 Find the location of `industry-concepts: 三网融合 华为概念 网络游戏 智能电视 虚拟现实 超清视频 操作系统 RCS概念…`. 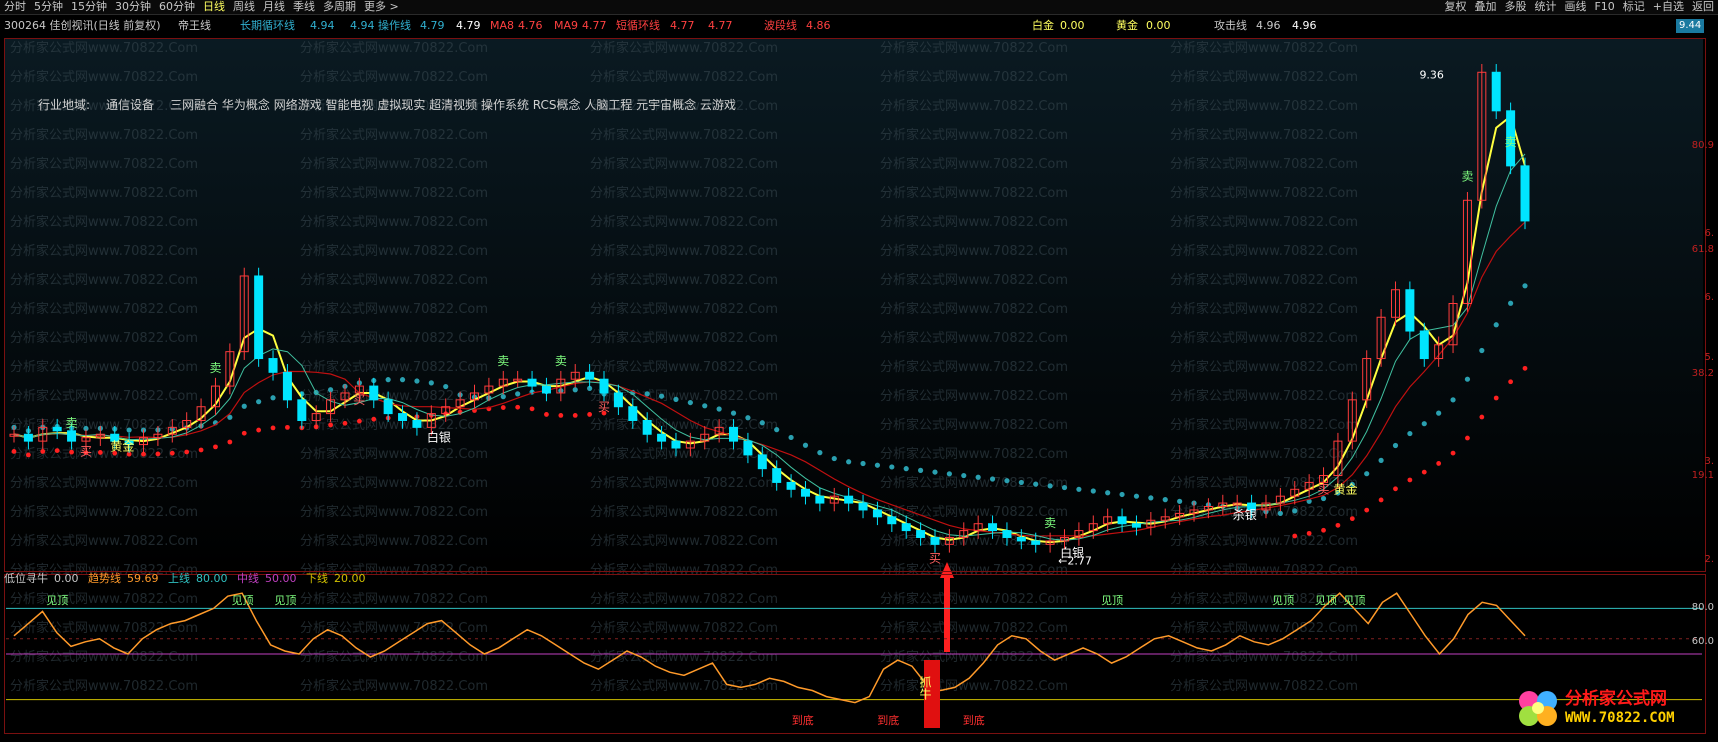

industry-concepts: 三网融合 华为概念 网络游戏 智能电视 虚拟现实 超清视频 操作系统 RCS概念… is located at coordinates (453, 105).